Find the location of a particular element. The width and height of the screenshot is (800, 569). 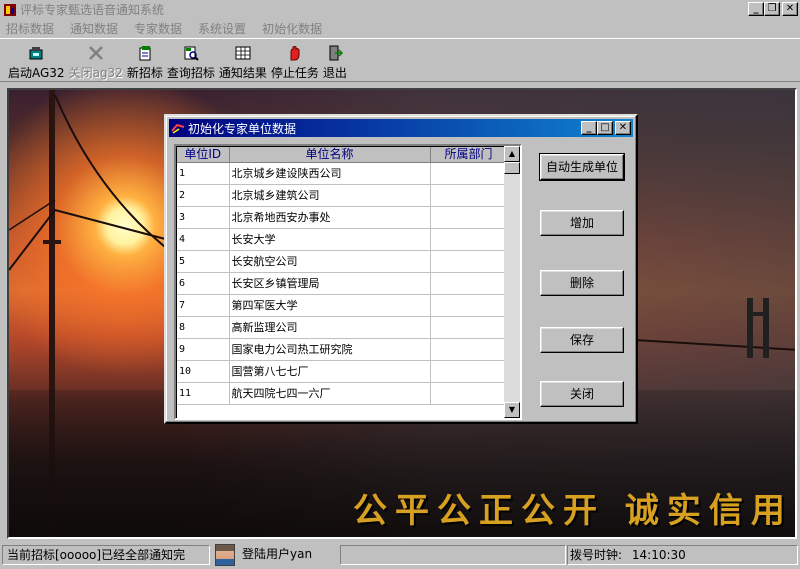

toolbar: 启动AG32 关闭ag32 新招标 查询招标 通知结果 停止任务 退出 is located at coordinates (400, 60).